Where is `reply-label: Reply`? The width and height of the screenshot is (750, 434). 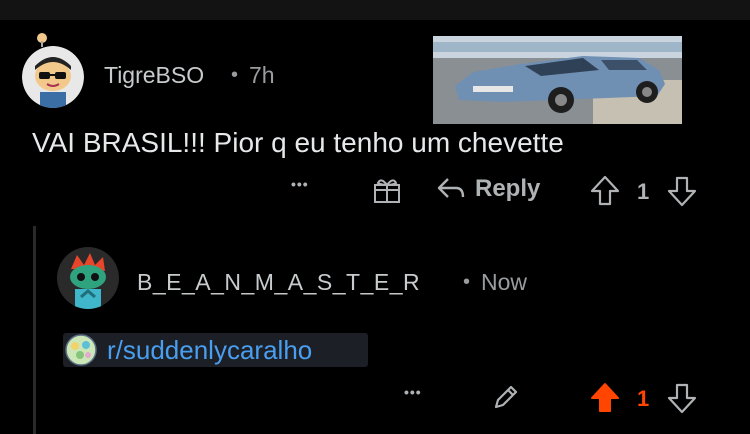
reply-label: Reply is located at coordinates (508, 188).